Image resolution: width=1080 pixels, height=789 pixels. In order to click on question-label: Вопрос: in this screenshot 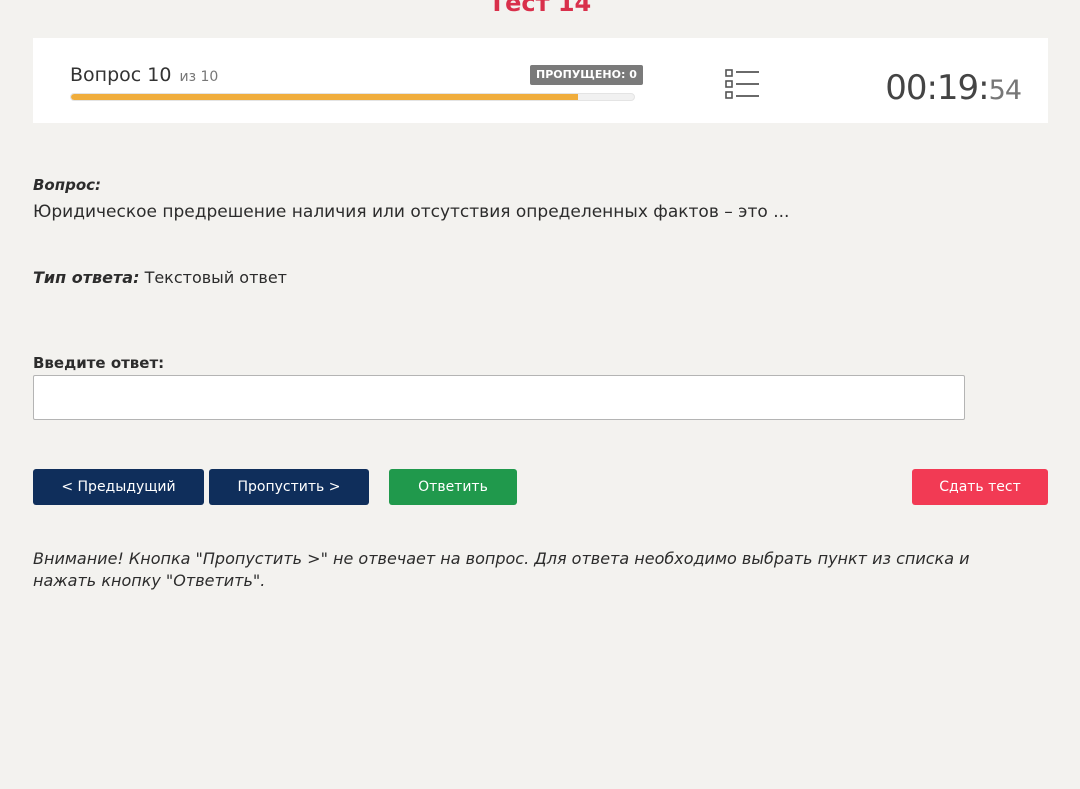, I will do `click(67, 185)`.